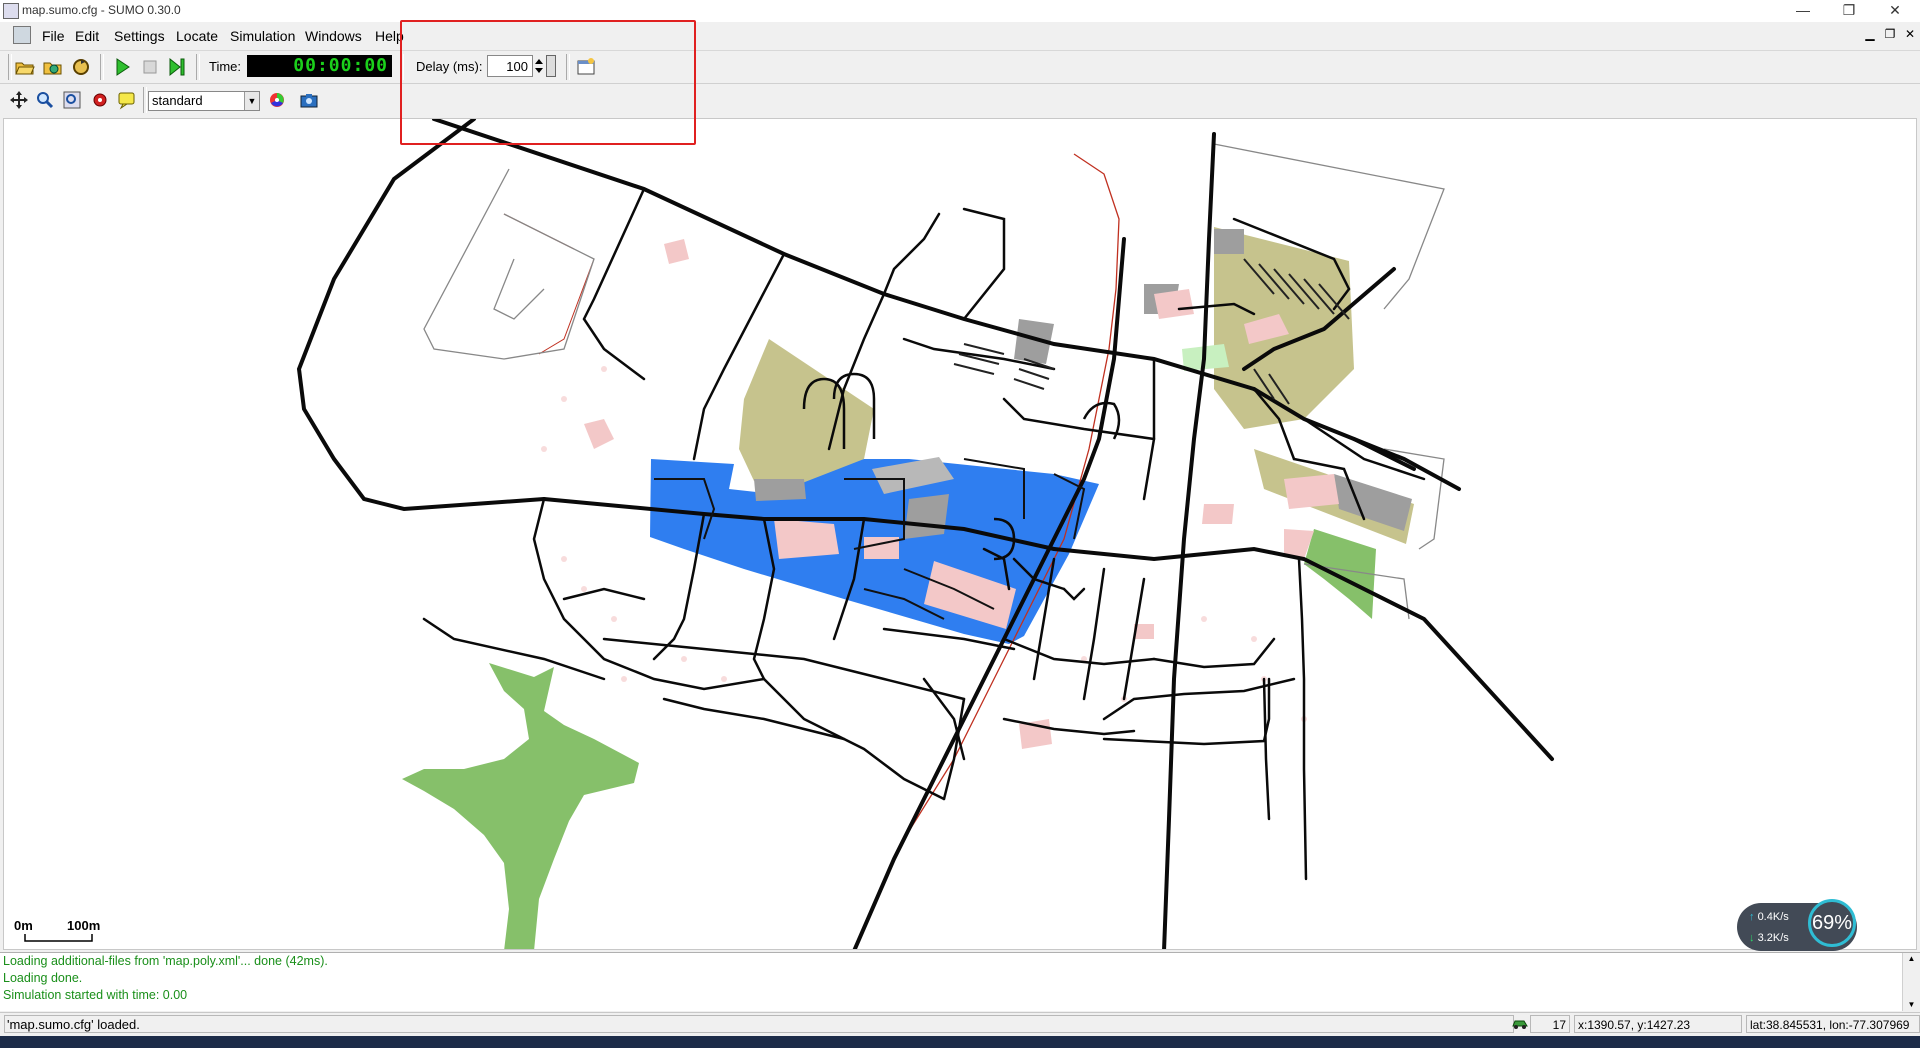 This screenshot has height=1048, width=1920. Describe the element at coordinates (81, 67) in the screenshot. I see `reload-icon` at that location.